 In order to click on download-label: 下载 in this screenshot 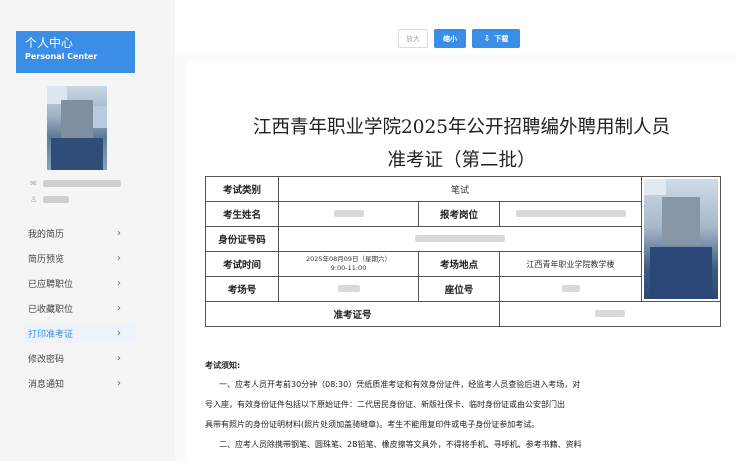, I will do `click(501, 38)`.